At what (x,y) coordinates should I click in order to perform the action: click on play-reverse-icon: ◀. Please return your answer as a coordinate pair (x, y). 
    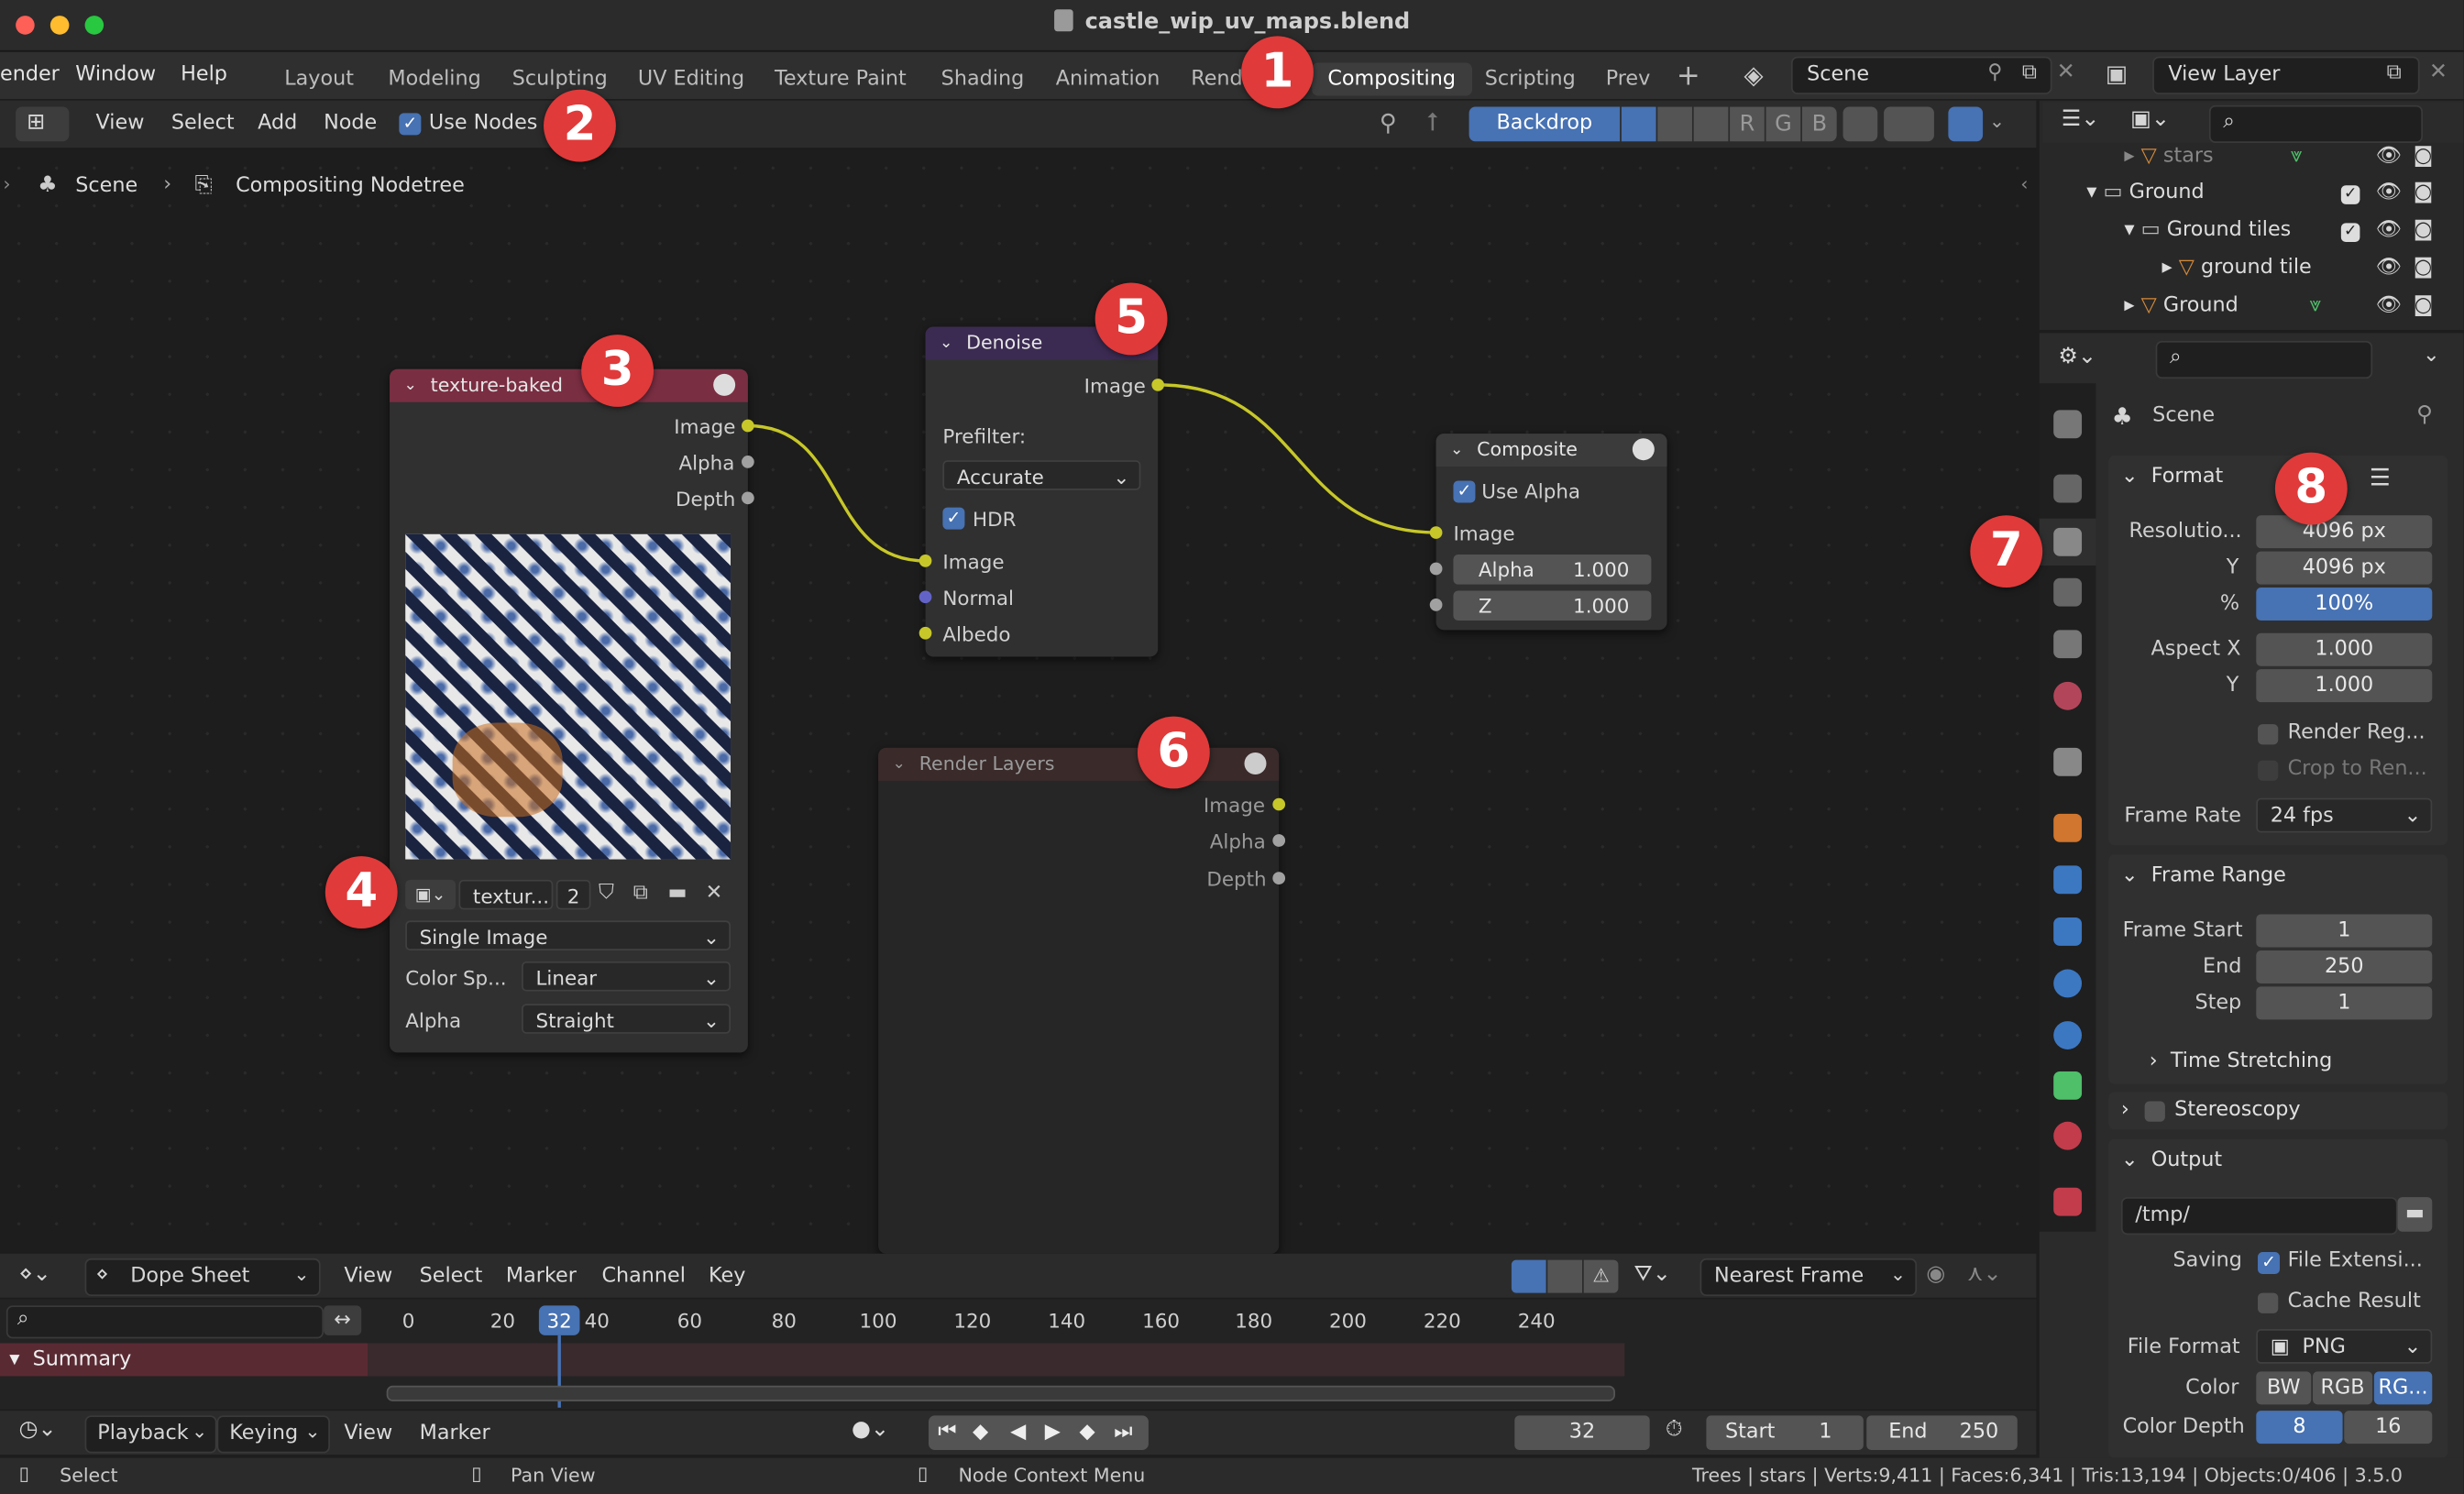
    Looking at the image, I should click on (1018, 1432).